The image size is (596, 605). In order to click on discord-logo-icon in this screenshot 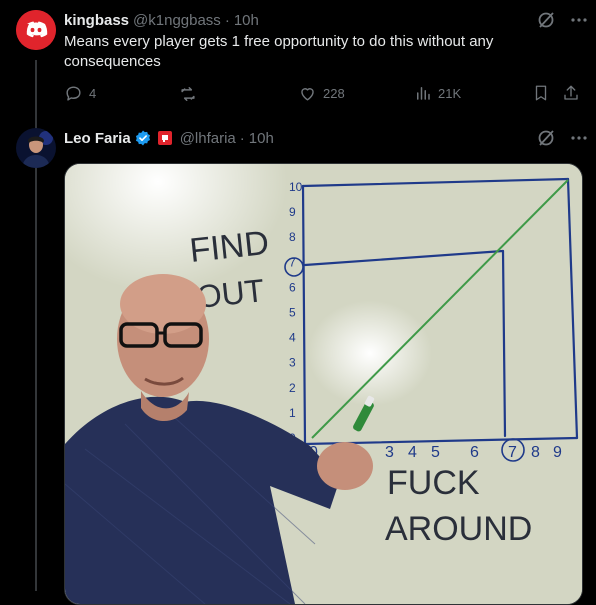, I will do `click(36, 30)`.